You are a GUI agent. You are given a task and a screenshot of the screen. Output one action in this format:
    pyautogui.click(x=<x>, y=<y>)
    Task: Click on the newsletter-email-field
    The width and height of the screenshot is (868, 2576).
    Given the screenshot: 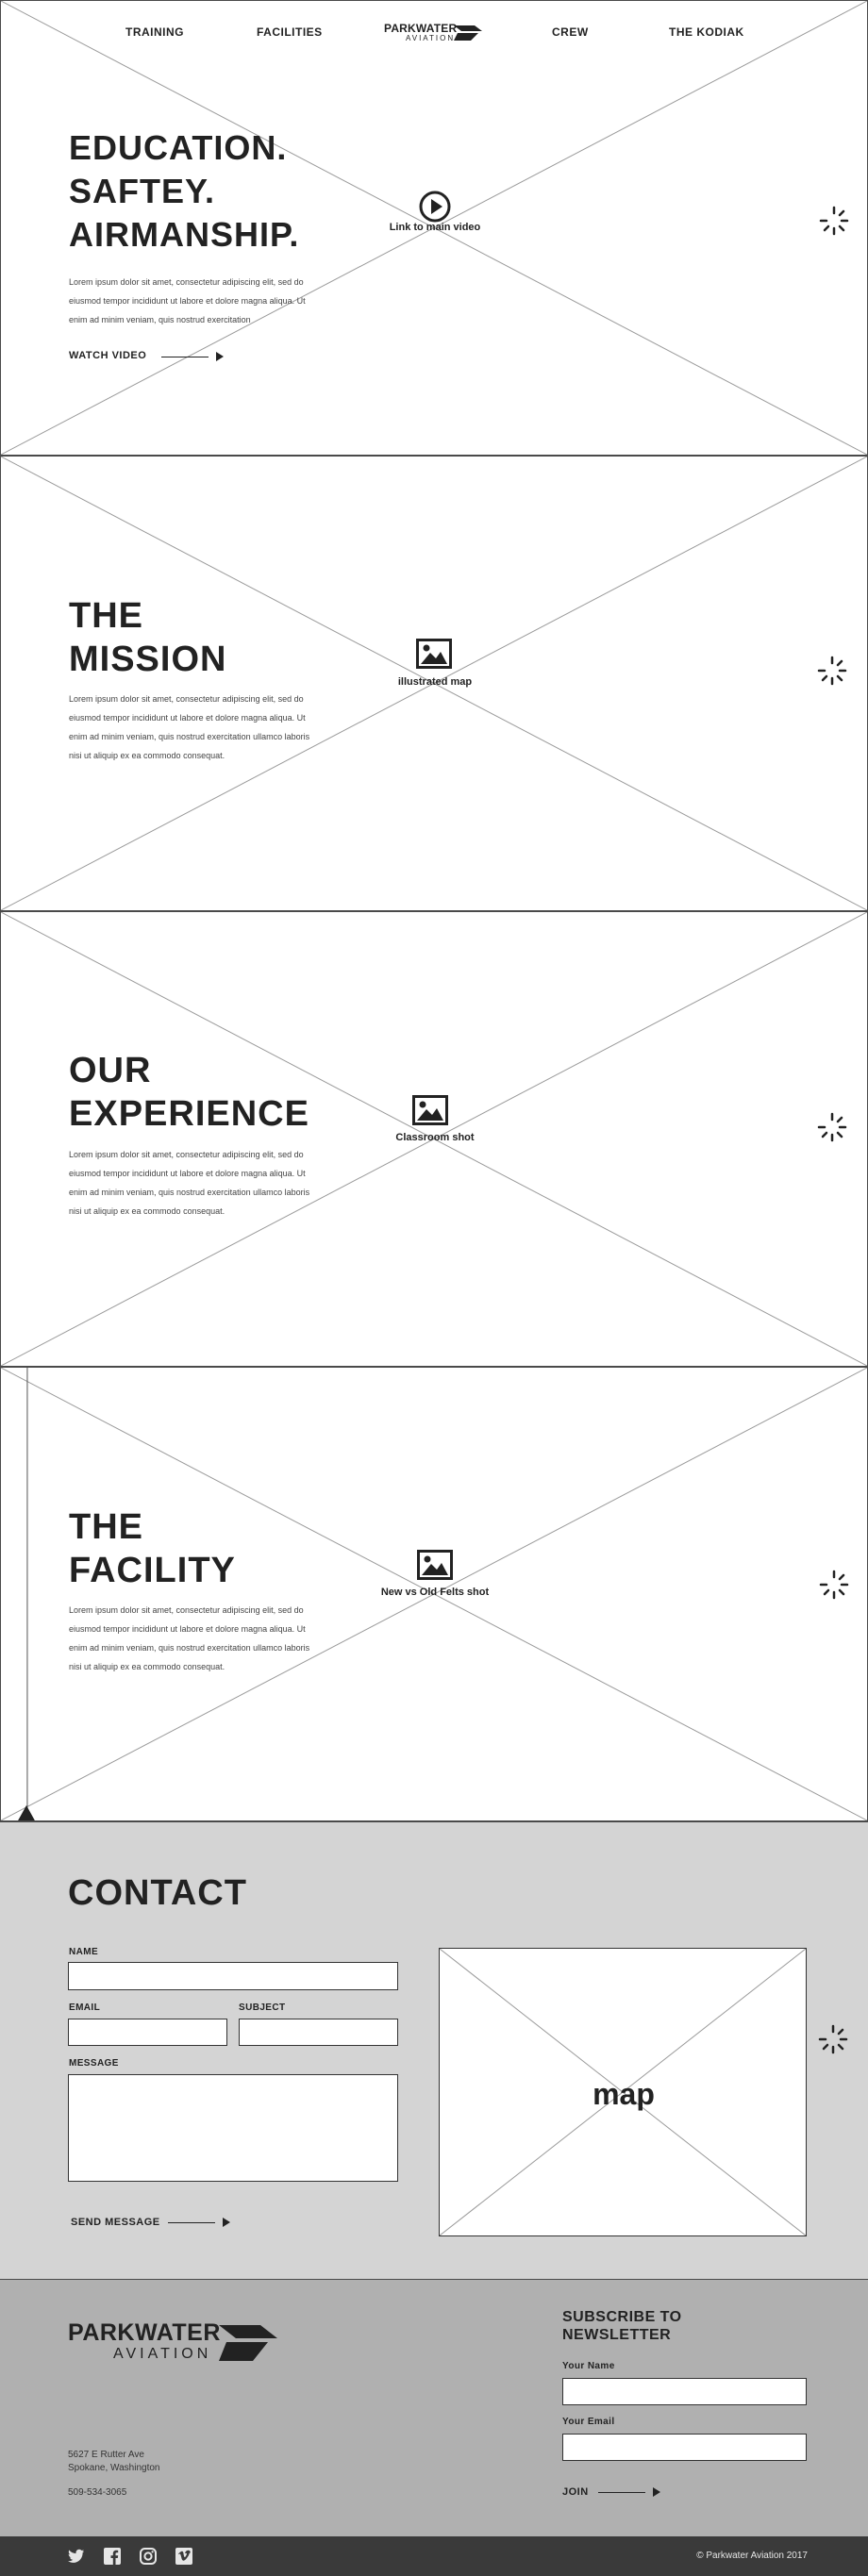 What is the action you would take?
    pyautogui.click(x=684, y=2447)
    